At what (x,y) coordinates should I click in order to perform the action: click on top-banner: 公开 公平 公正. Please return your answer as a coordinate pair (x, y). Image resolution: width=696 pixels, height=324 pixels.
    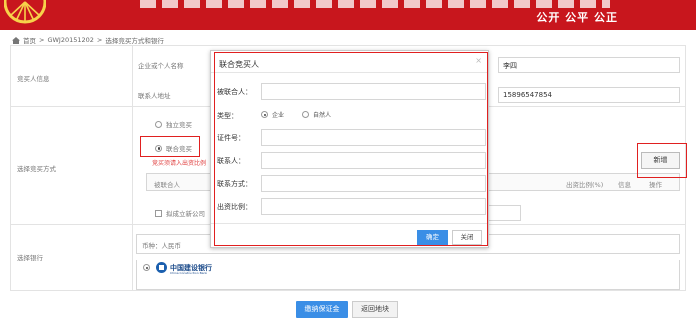
    Looking at the image, I should click on (348, 15).